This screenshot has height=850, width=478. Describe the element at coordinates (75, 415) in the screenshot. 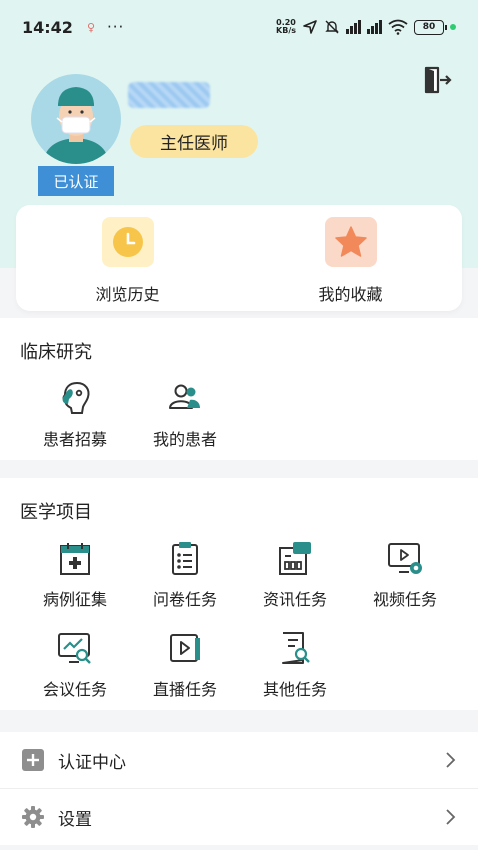

I see `patient-recruit-button: 患者招募` at that location.